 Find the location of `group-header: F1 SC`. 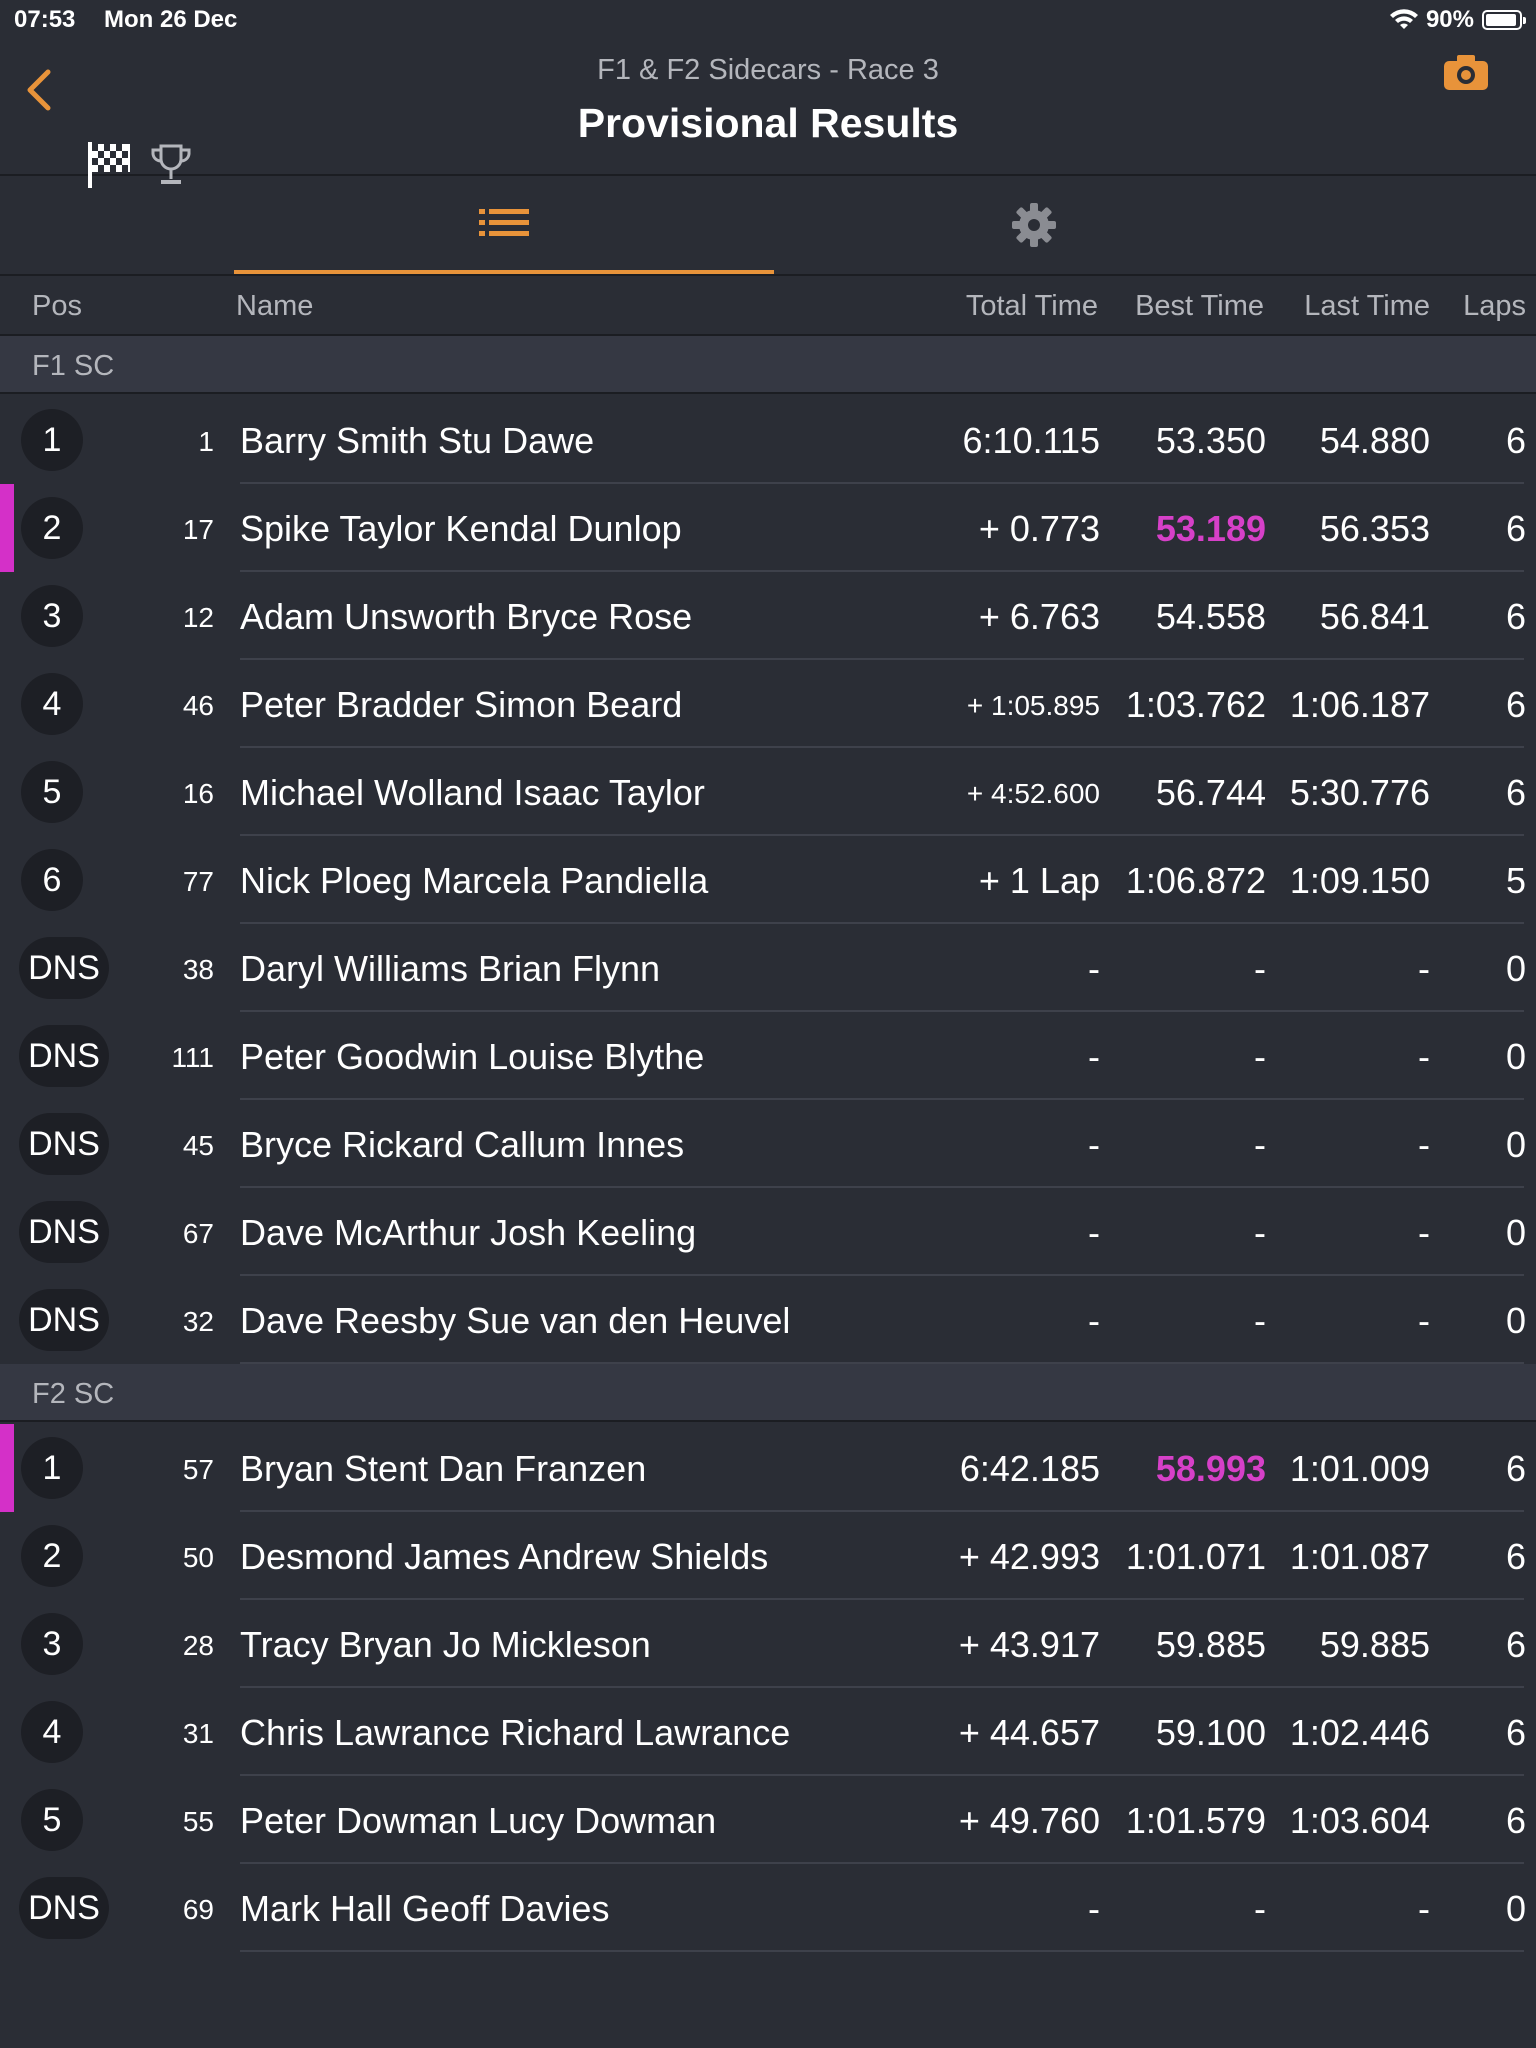

group-header: F1 SC is located at coordinates (768, 365).